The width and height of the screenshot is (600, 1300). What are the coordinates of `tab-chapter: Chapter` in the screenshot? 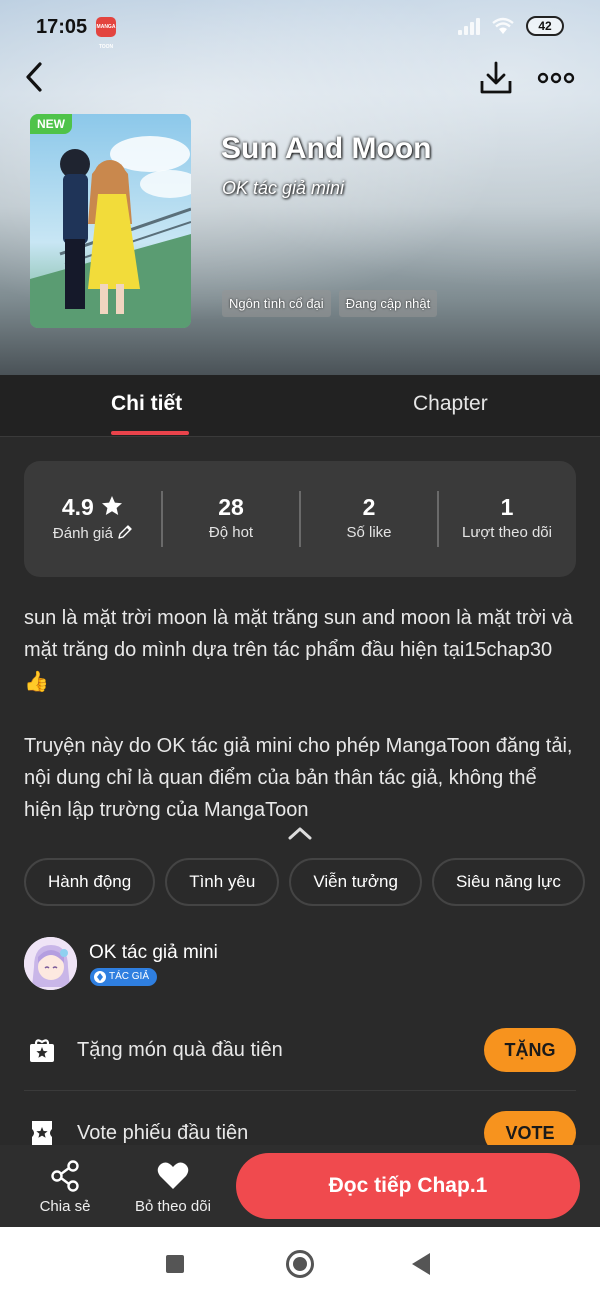 It's located at (450, 404).